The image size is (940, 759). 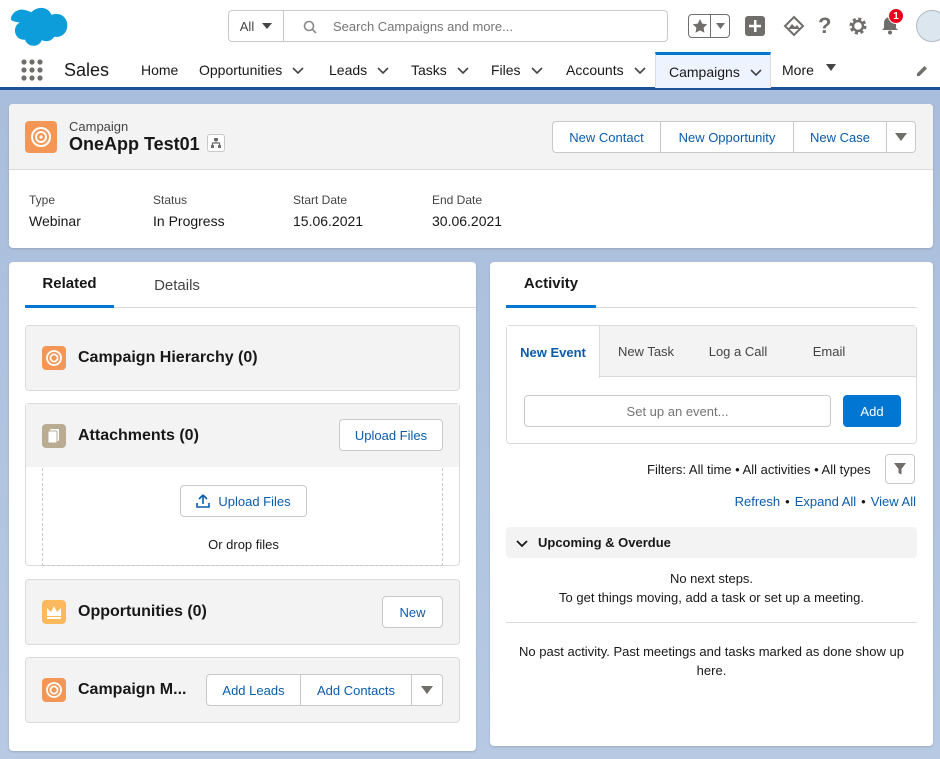 I want to click on nav-item-accounts: Accounts, so click(x=606, y=70).